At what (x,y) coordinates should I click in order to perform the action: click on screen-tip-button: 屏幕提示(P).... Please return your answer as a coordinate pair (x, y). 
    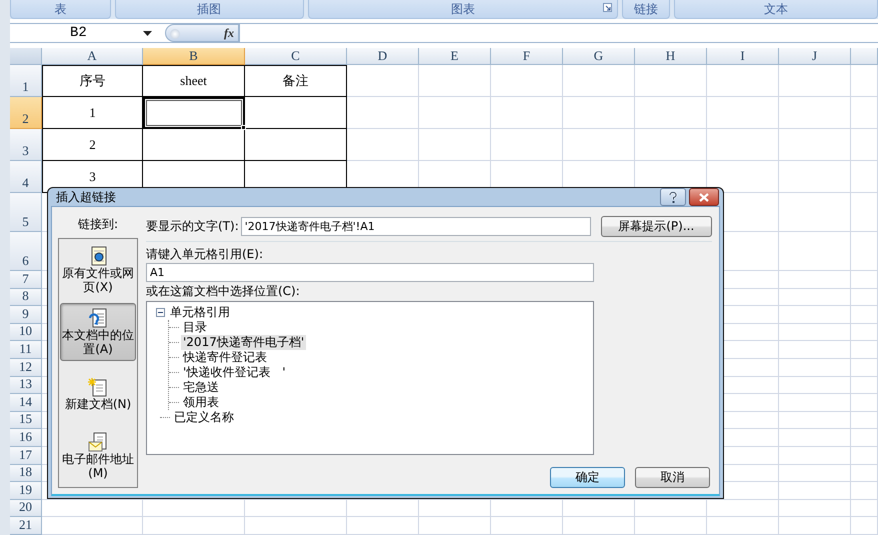
    Looking at the image, I should click on (656, 226).